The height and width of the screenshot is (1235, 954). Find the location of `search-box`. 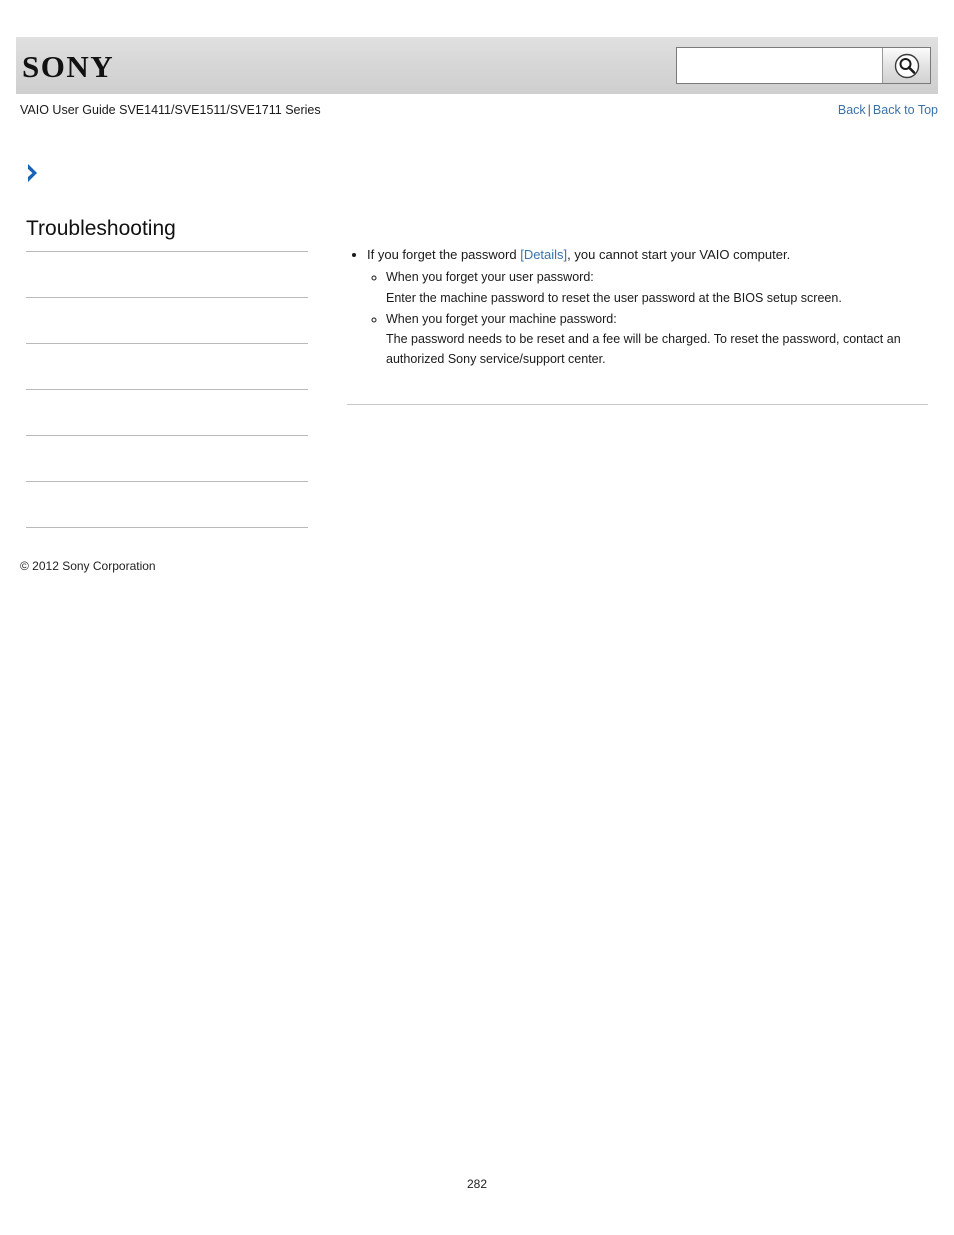

search-box is located at coordinates (803, 65).